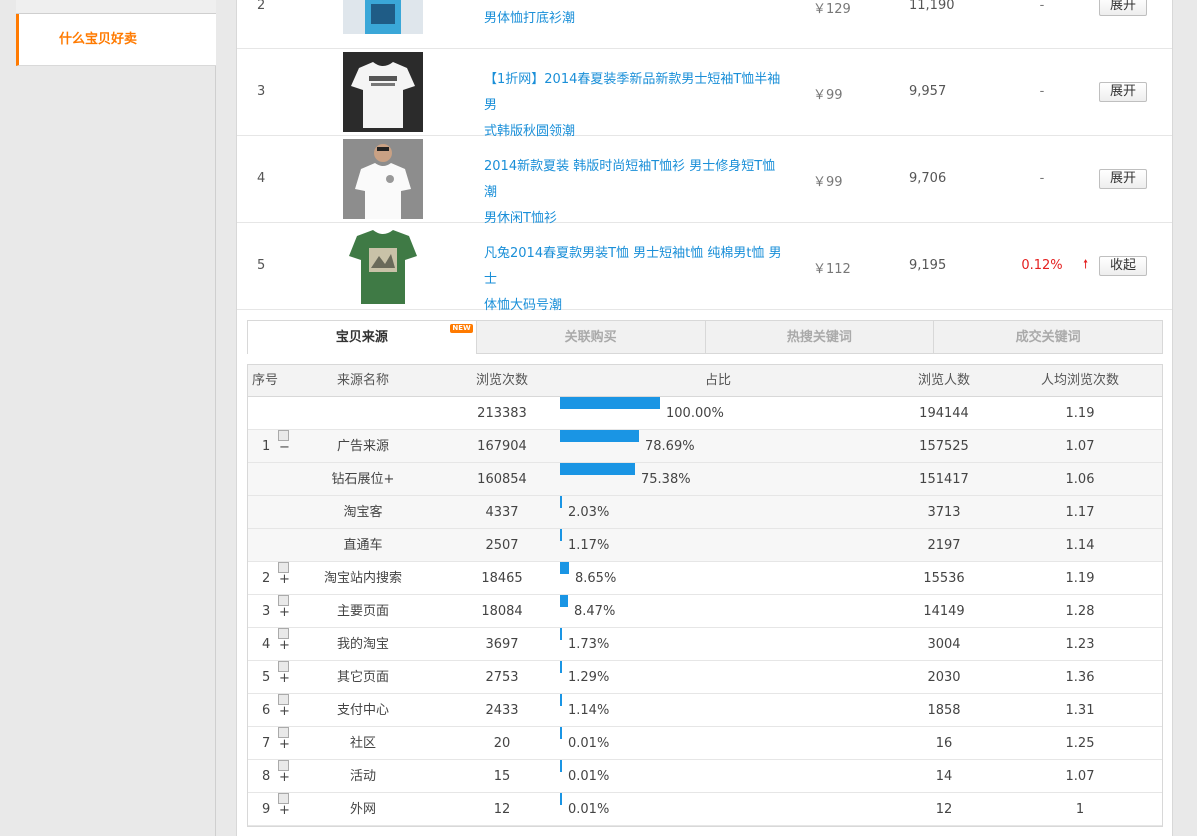 This screenshot has width=1197, height=836. What do you see at coordinates (261, 178) in the screenshot?
I see `product-rank: 4` at bounding box center [261, 178].